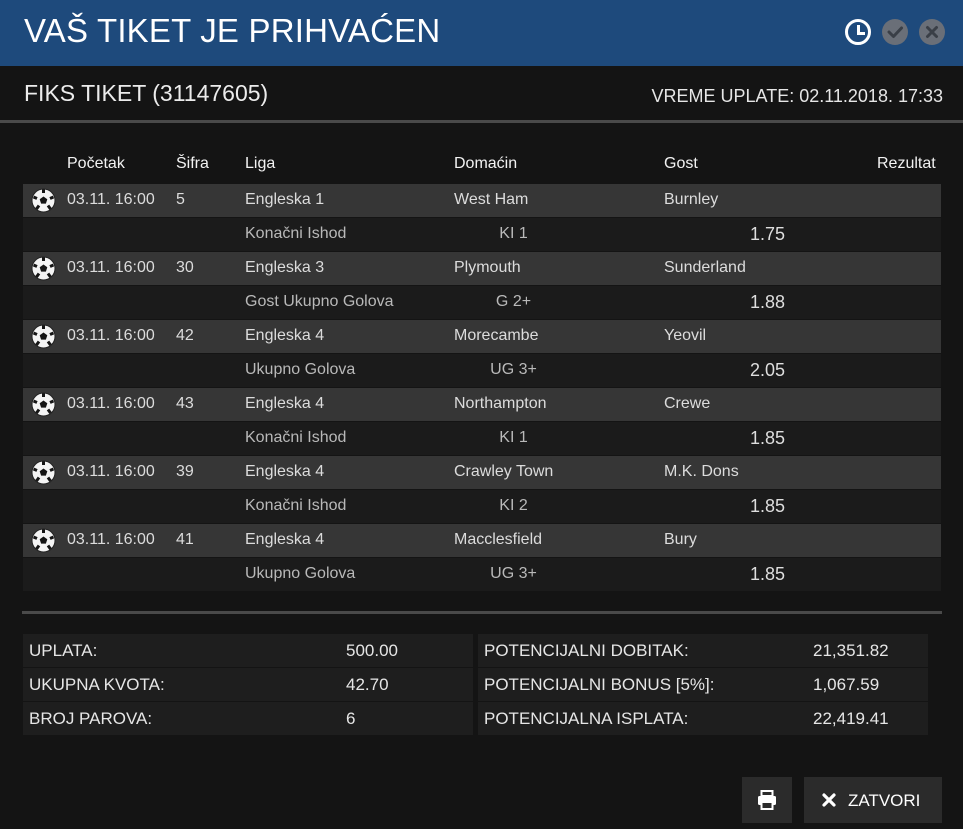 The height and width of the screenshot is (829, 963). What do you see at coordinates (851, 718) in the screenshot?
I see `summary-value: 22,419.41` at bounding box center [851, 718].